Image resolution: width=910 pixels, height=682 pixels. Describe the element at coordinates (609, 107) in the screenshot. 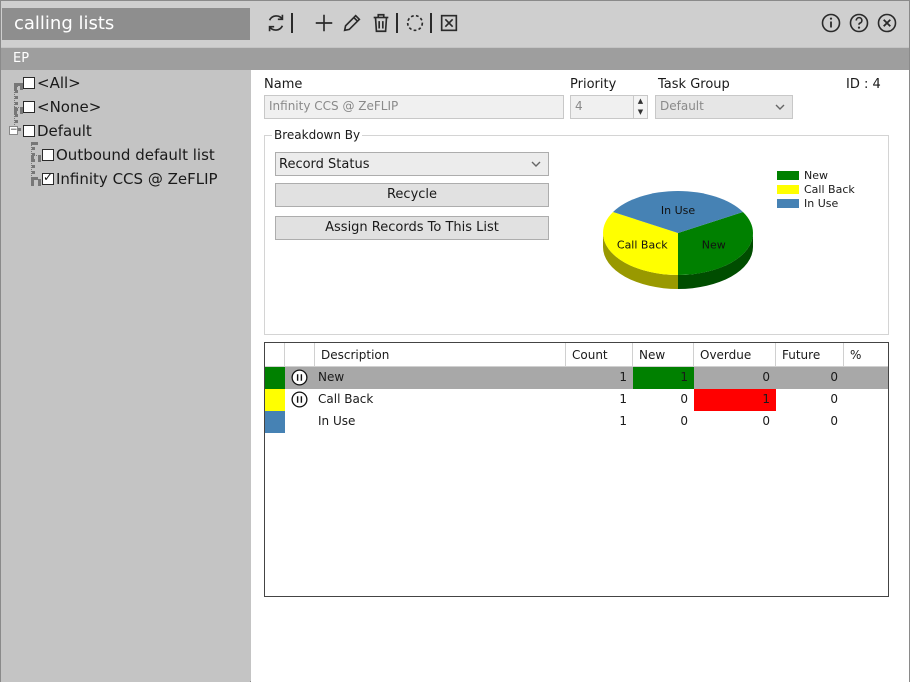

I see `priority-stepper: 4 ▲ ▼` at that location.